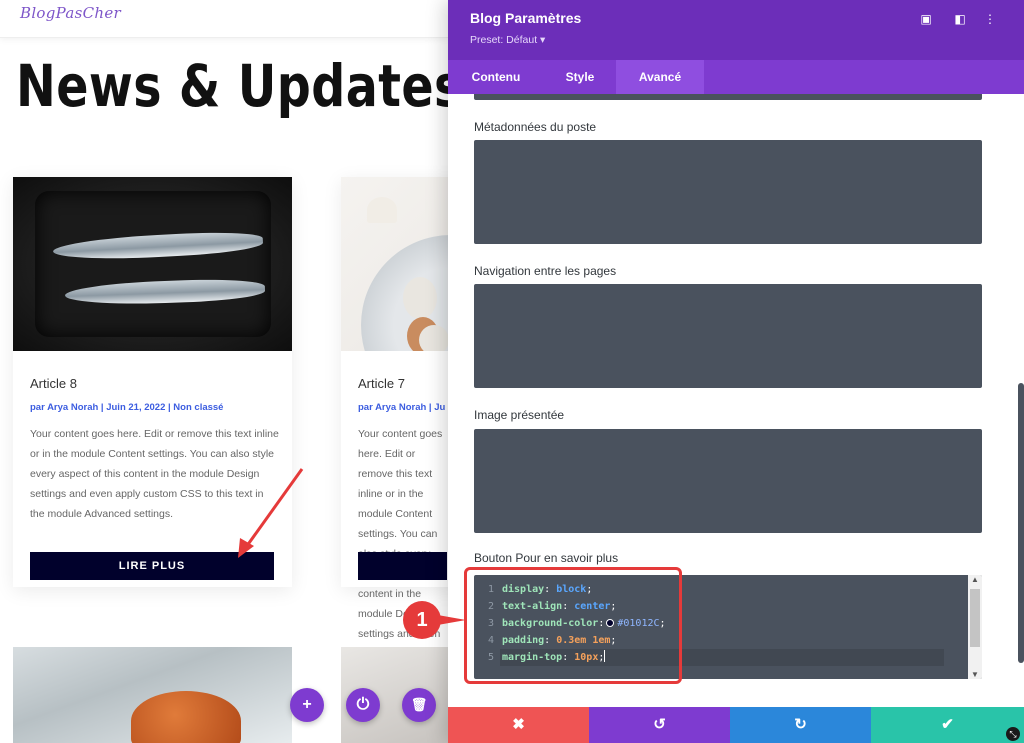 The height and width of the screenshot is (743, 1024). What do you see at coordinates (507, 40) in the screenshot?
I see `preset-selector: Preset: Défaut ▾` at bounding box center [507, 40].